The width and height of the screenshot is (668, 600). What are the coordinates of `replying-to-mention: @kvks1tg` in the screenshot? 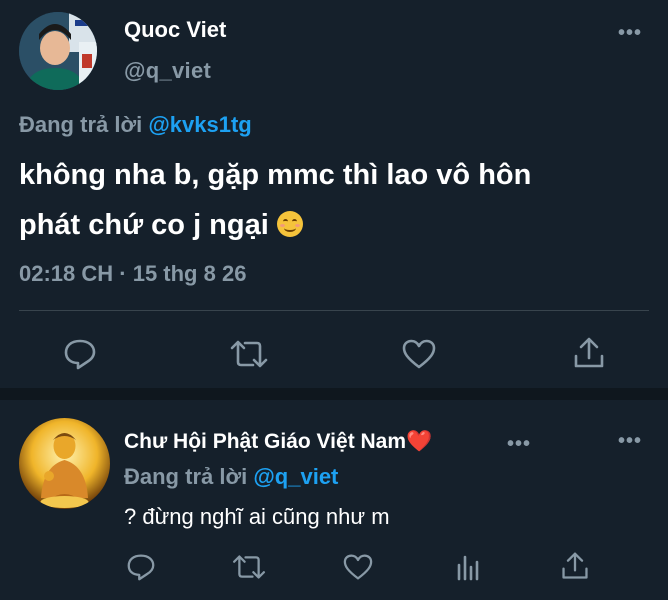 It's located at (199, 124).